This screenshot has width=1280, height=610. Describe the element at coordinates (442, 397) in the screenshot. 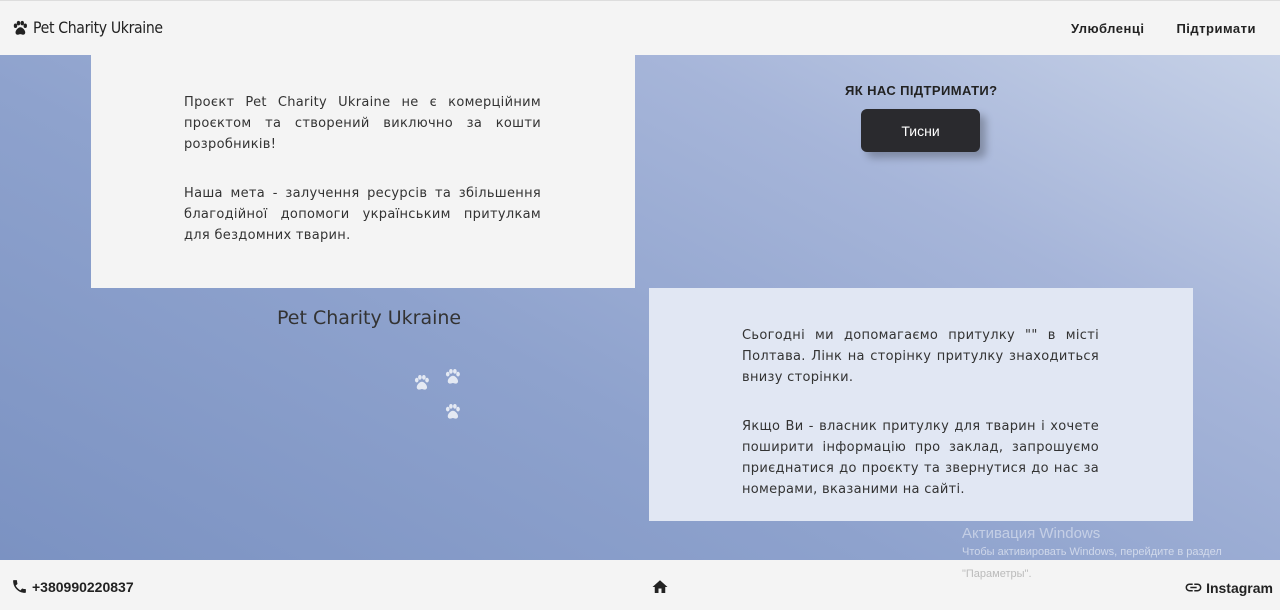

I see `paw-prints-decoration` at that location.